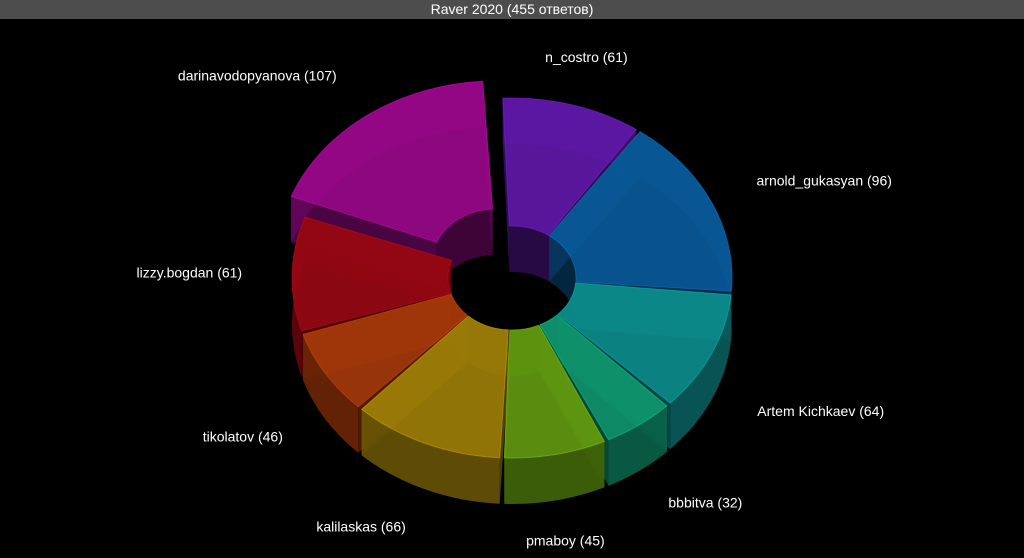  Describe the element at coordinates (824, 180) in the screenshot. I see `label-arnold-gukasyan: arnold_gukasyan (96)` at that location.